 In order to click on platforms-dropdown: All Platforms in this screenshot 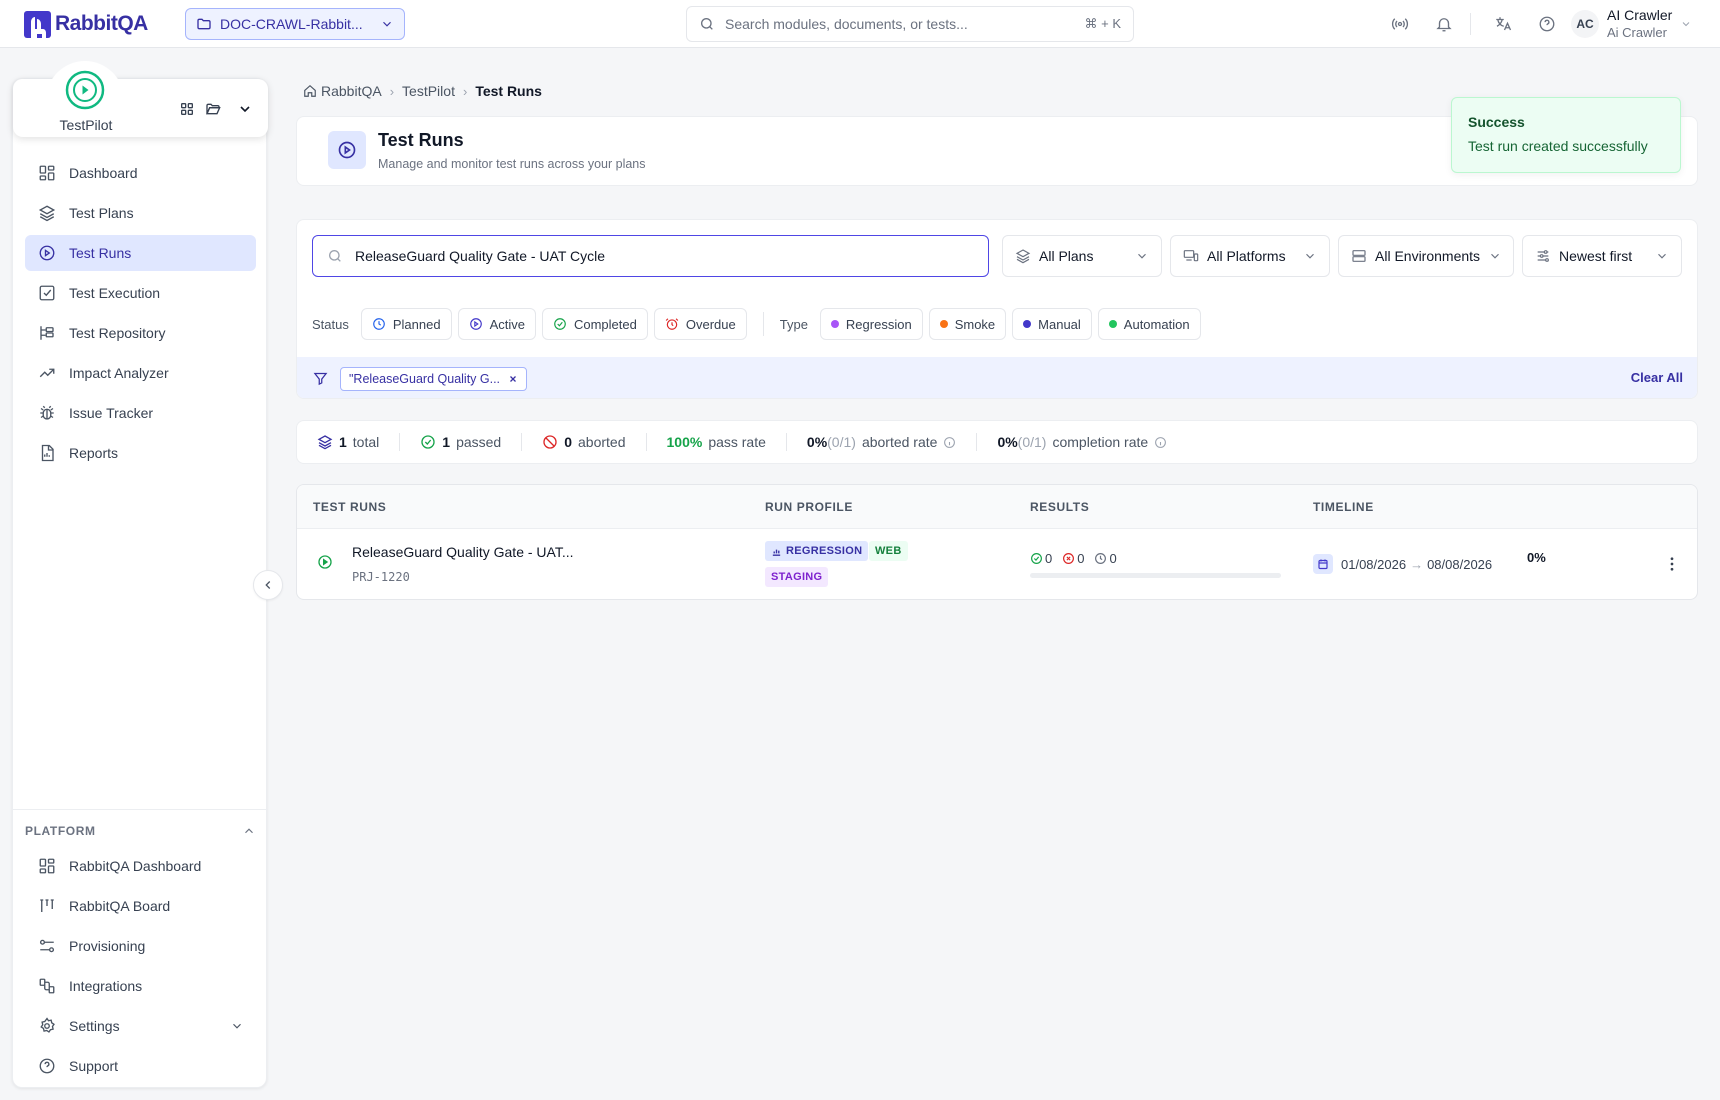, I will do `click(1250, 256)`.